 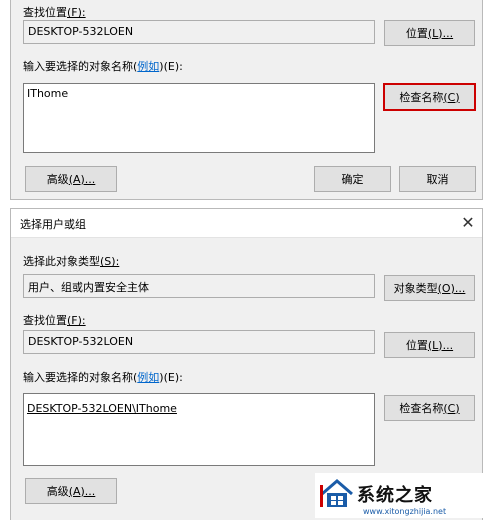 I want to click on house-logo-icon, so click(x=336, y=493).